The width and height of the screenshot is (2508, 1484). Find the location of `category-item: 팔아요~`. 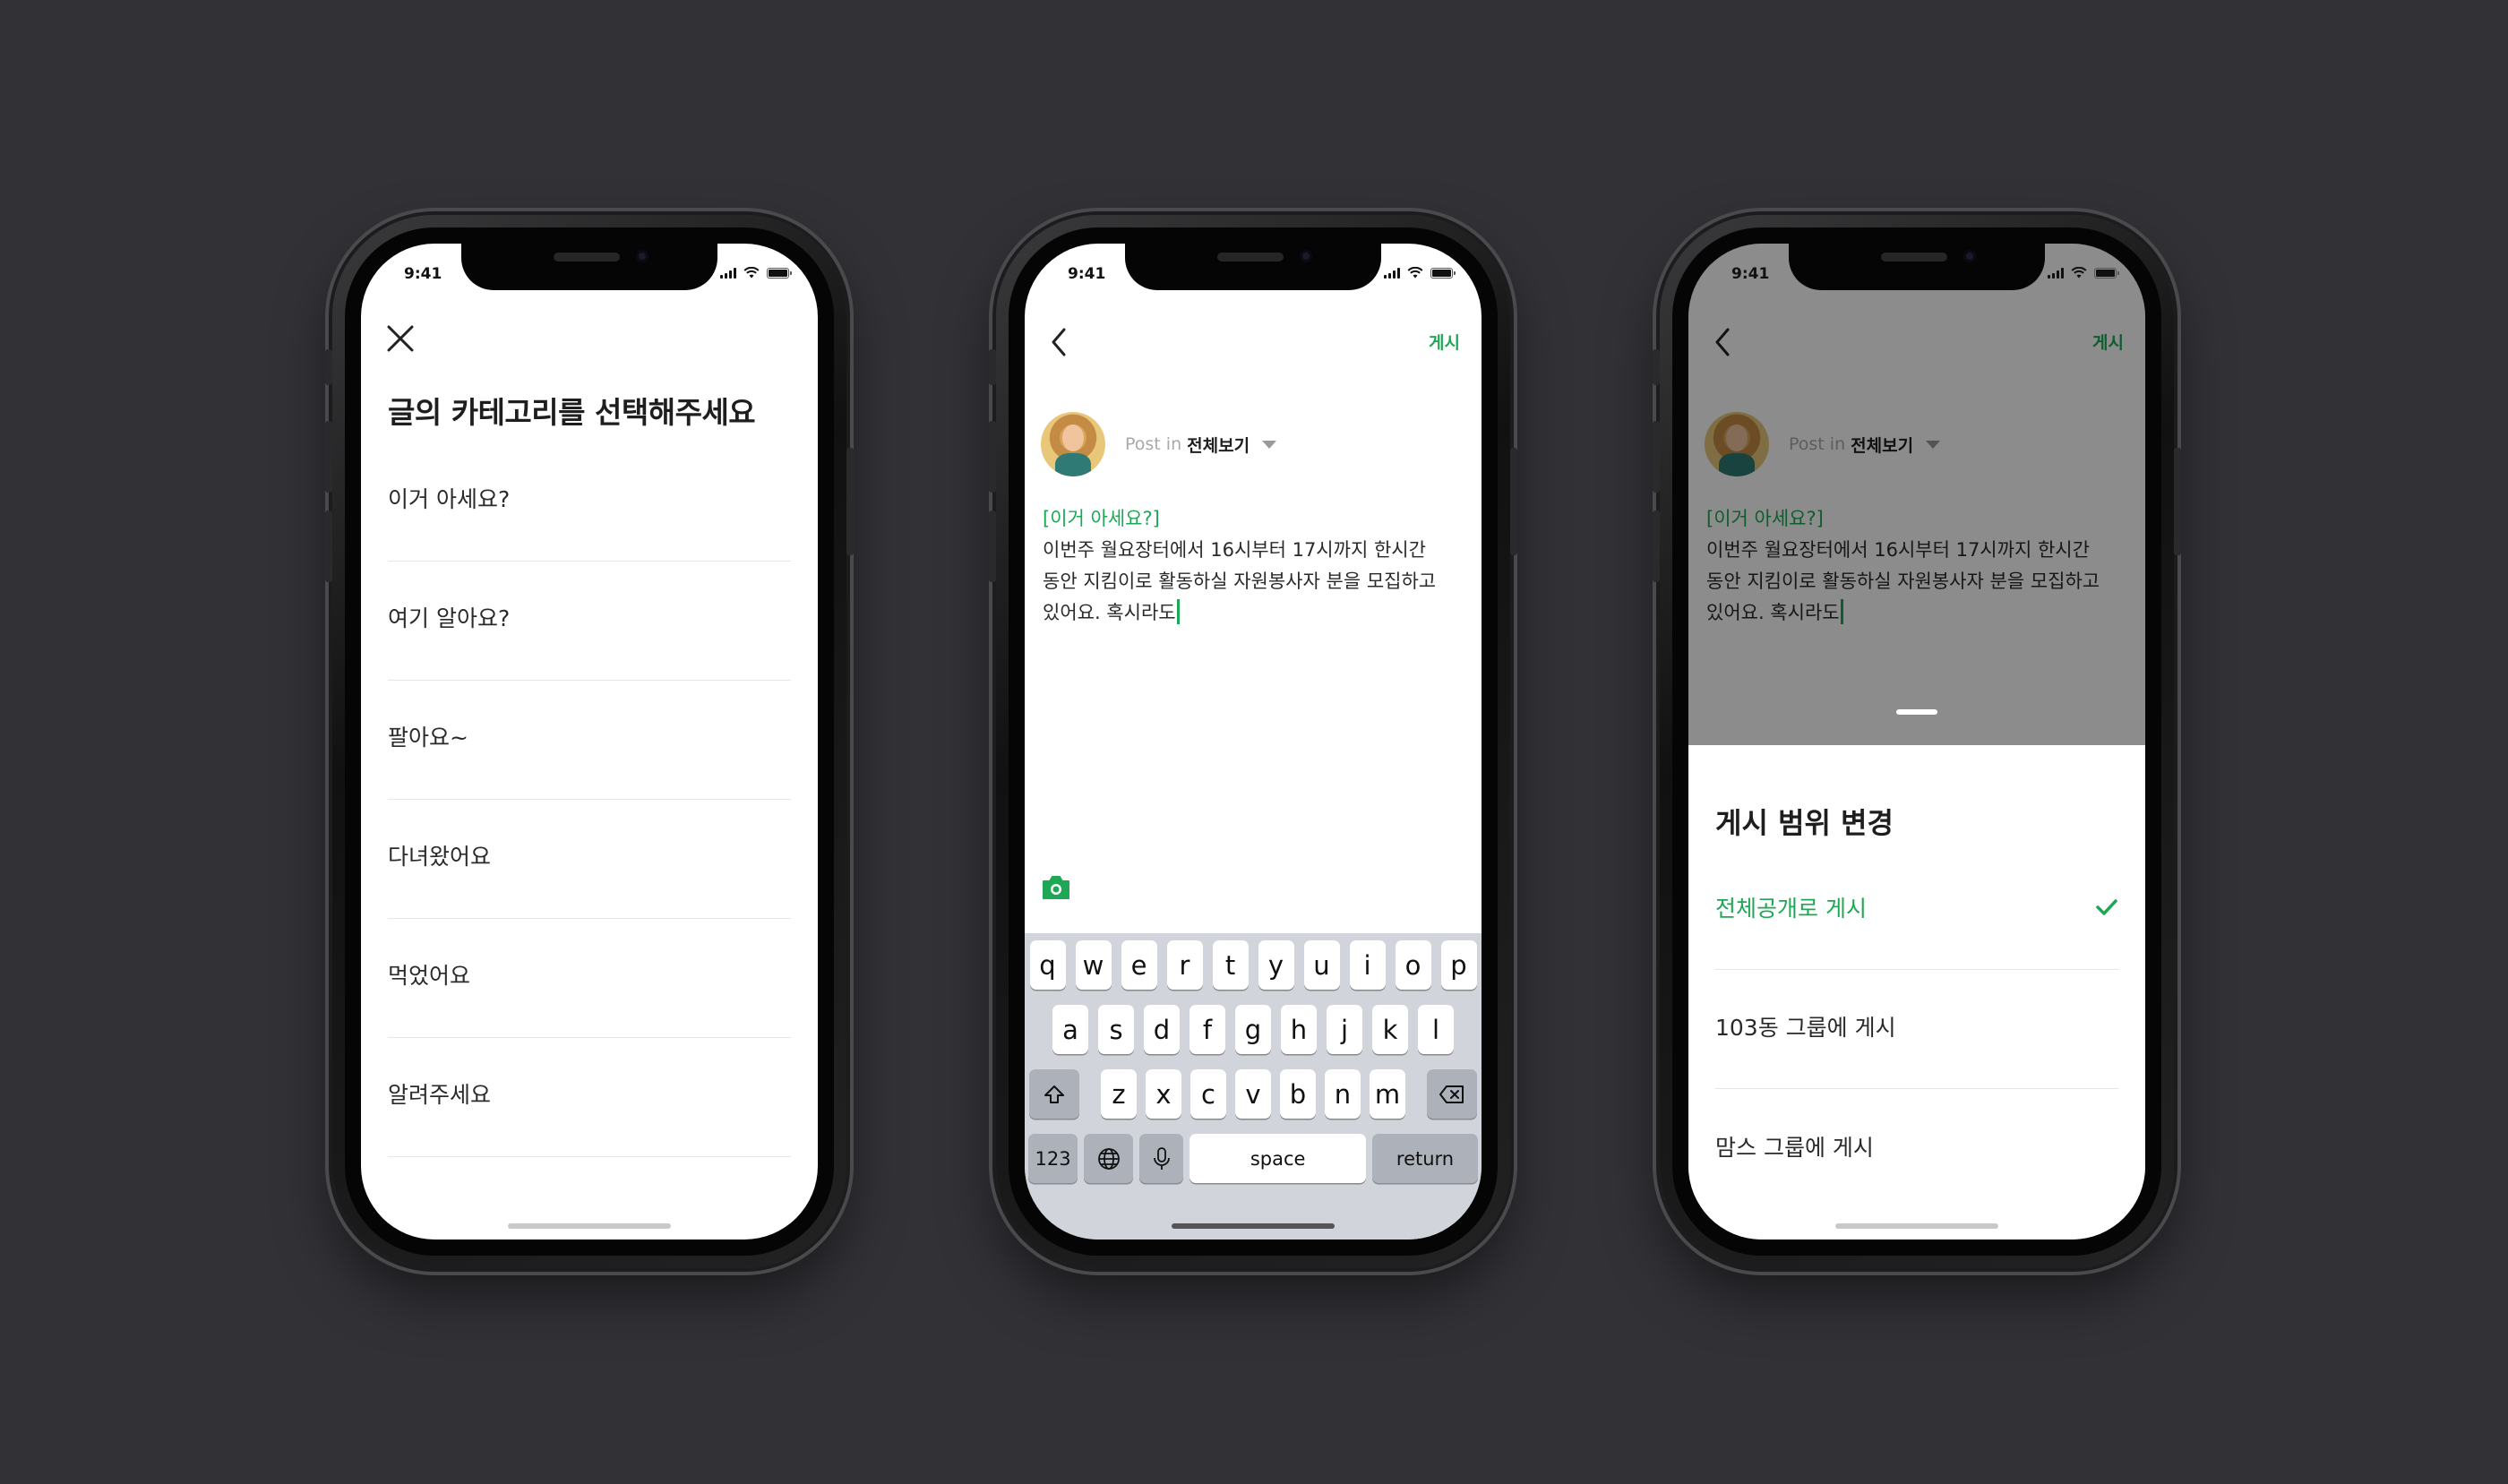

category-item: 팔아요~ is located at coordinates (589, 740).